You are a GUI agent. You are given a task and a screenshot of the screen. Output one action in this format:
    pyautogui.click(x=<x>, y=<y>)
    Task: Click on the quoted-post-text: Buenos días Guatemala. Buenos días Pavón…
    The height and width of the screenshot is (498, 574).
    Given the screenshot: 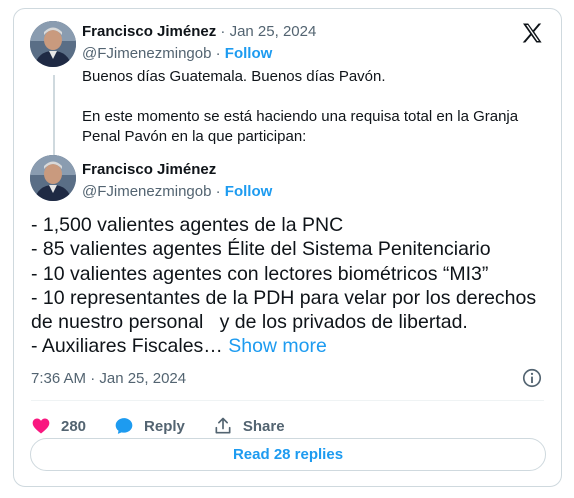 What is the action you would take?
    pyautogui.click(x=300, y=106)
    